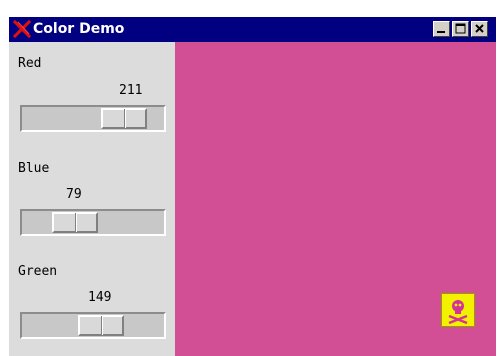  Describe the element at coordinates (441, 32) in the screenshot. I see `minimize-icon` at that location.